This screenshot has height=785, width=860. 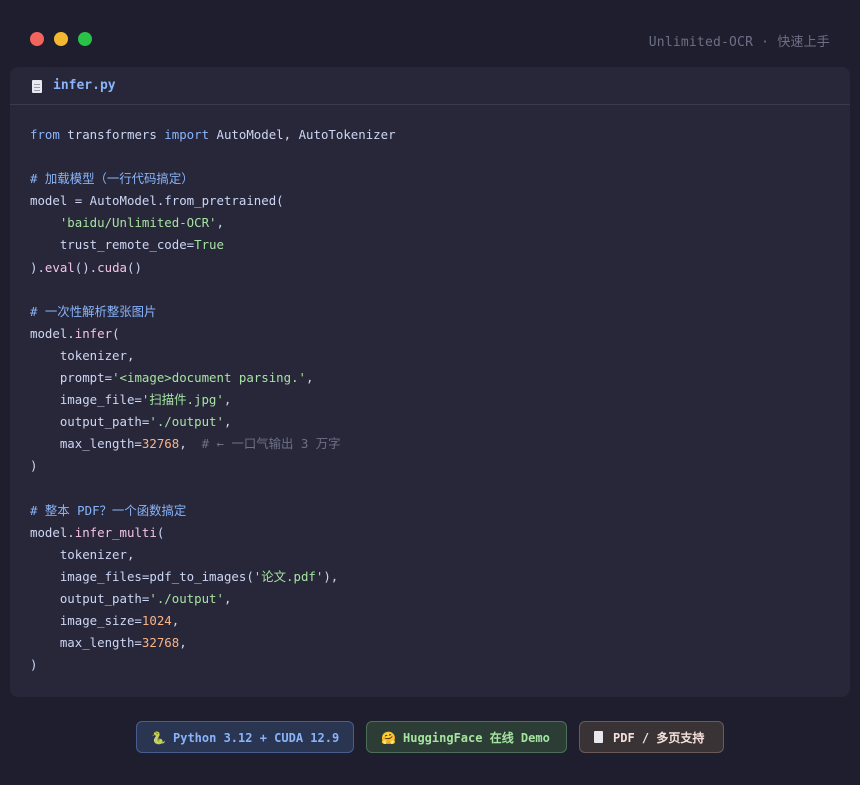 I want to click on close-window-button, so click(x=37, y=39).